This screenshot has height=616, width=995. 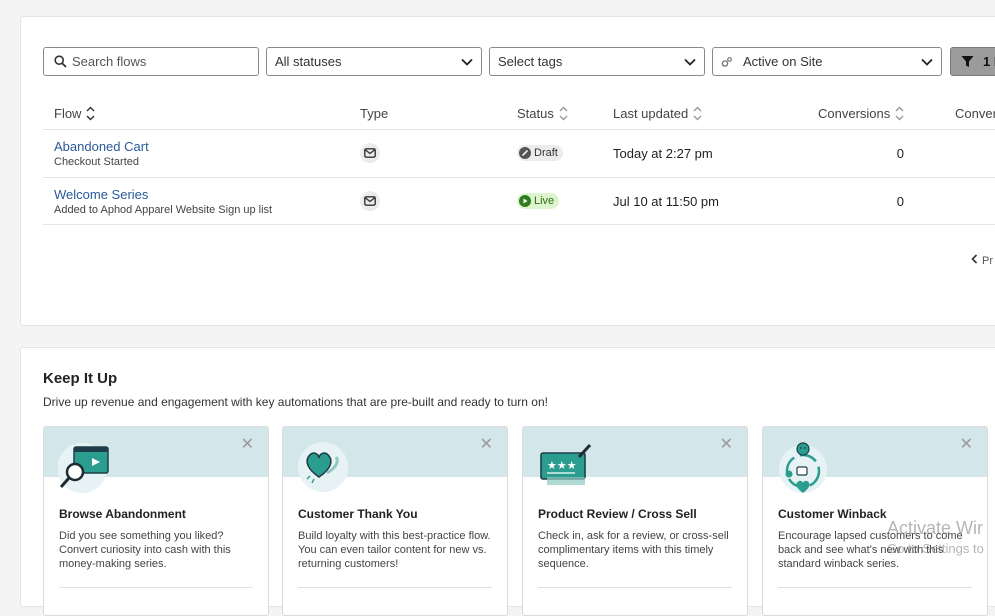 What do you see at coordinates (935, 548) in the screenshot?
I see `watermark-line-2: Go to Settings to` at bounding box center [935, 548].